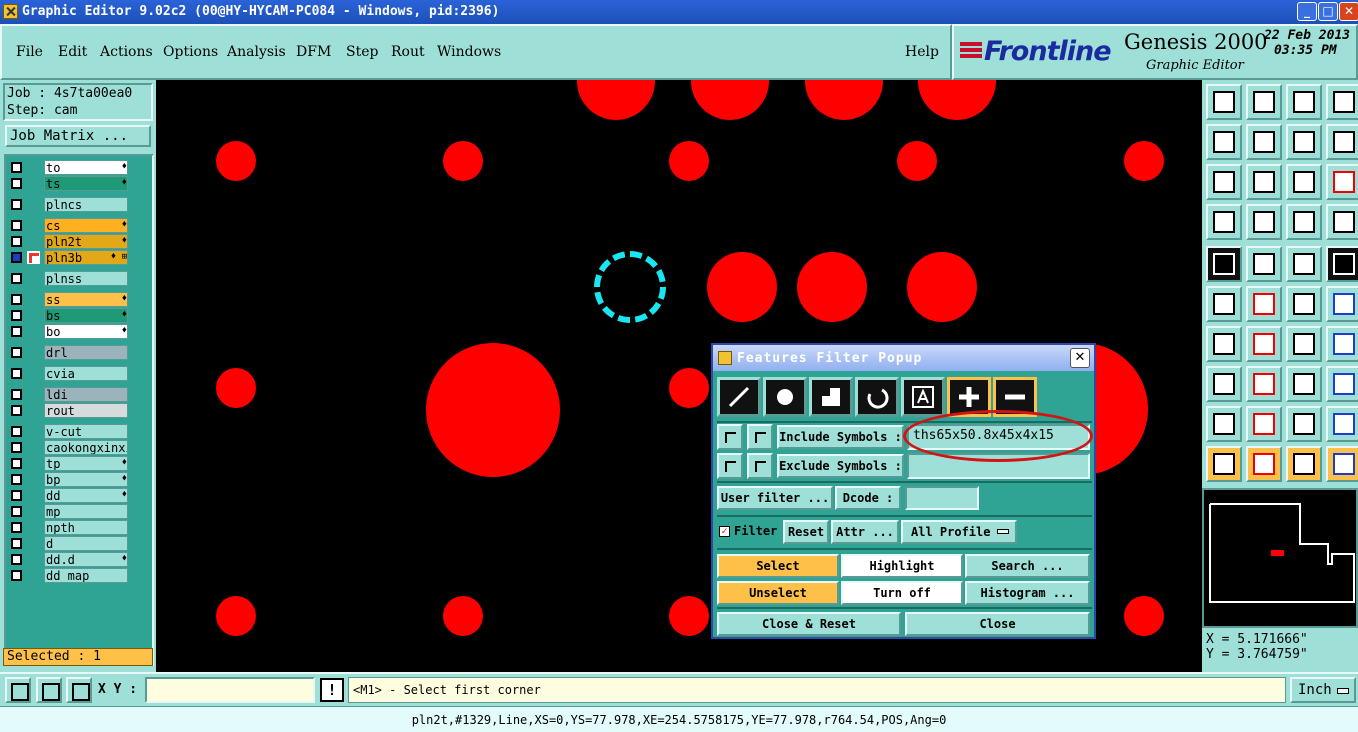 This screenshot has height=732, width=1358. I want to click on layer-row: plnss, so click(69, 278).